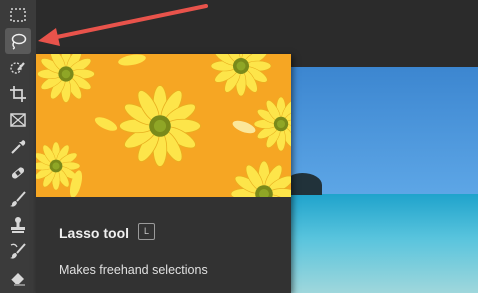 Image resolution: width=478 pixels, height=293 pixels. Describe the element at coordinates (306, 184) in the screenshot. I see `photo-rock` at that location.